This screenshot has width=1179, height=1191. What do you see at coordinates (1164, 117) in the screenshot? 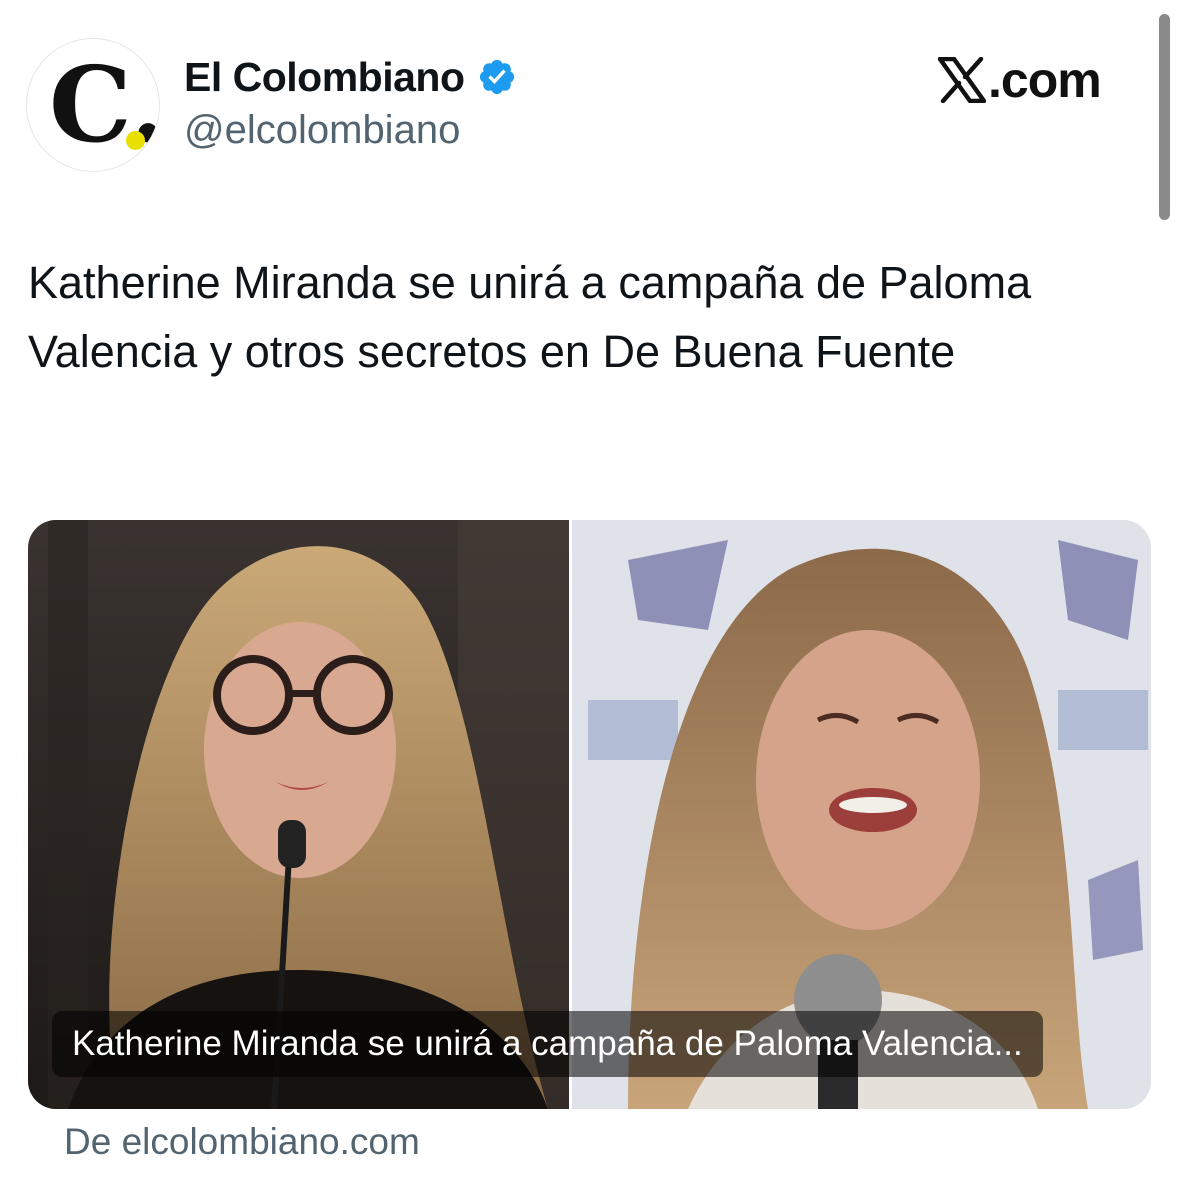
I see `scrollbar` at bounding box center [1164, 117].